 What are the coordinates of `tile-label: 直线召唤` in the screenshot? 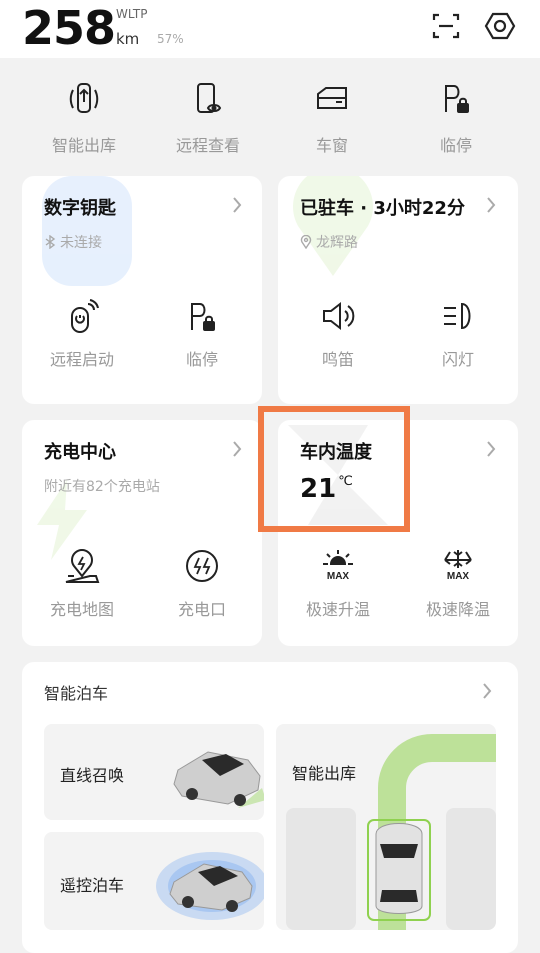 It's located at (92, 775).